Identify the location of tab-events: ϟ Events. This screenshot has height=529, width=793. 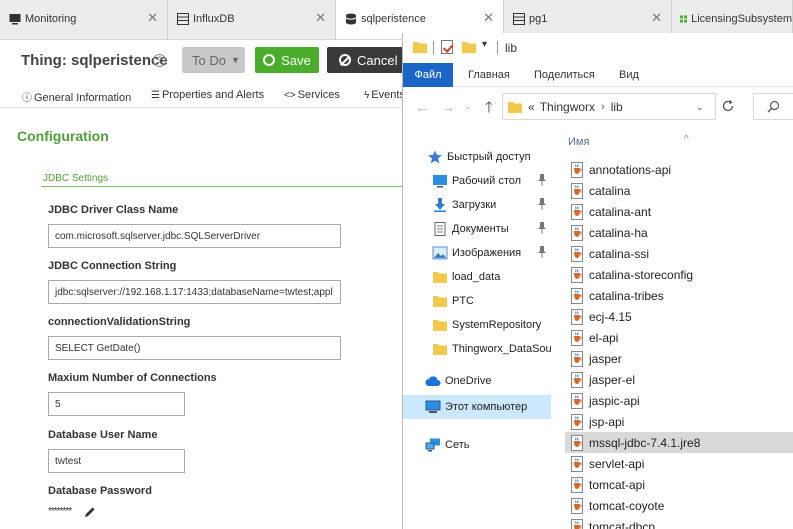
(384, 95).